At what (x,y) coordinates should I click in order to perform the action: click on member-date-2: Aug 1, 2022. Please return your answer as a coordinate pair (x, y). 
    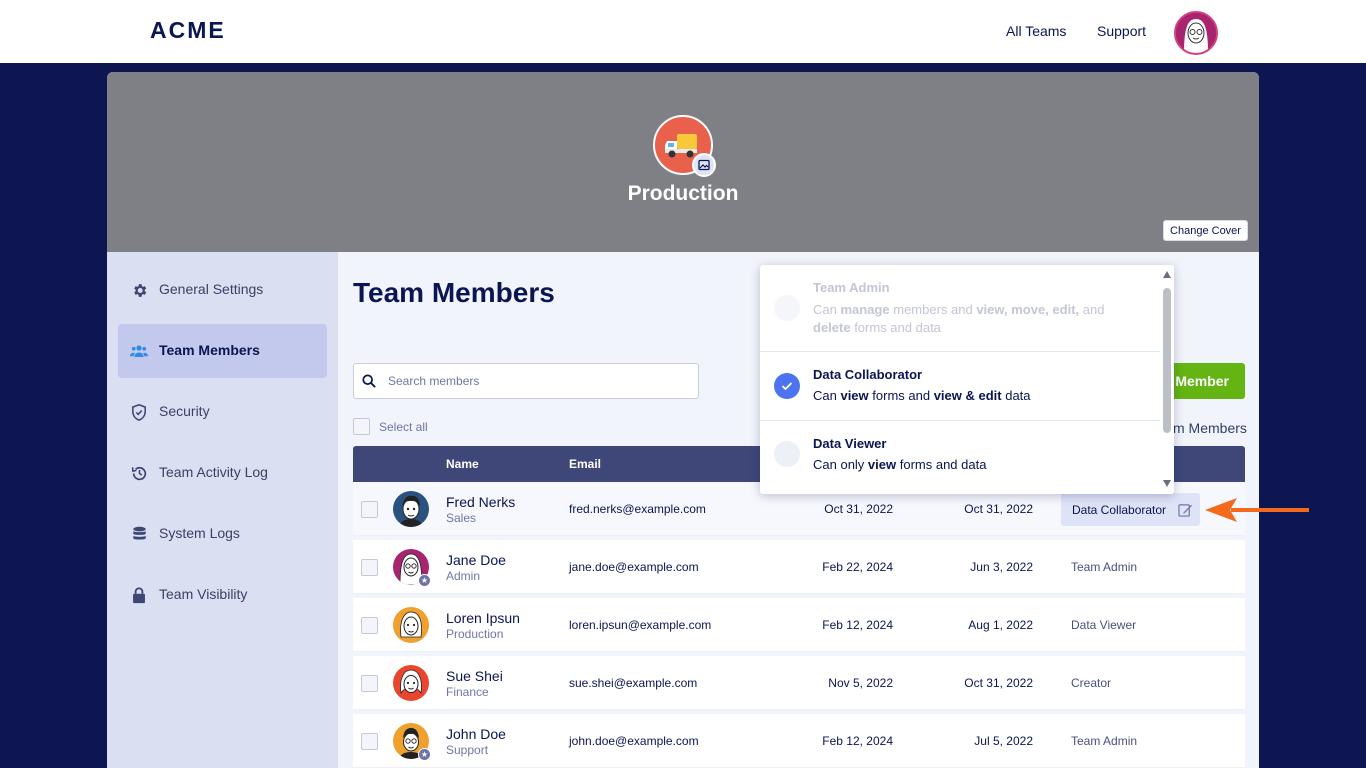
    Looking at the image, I should click on (1000, 625).